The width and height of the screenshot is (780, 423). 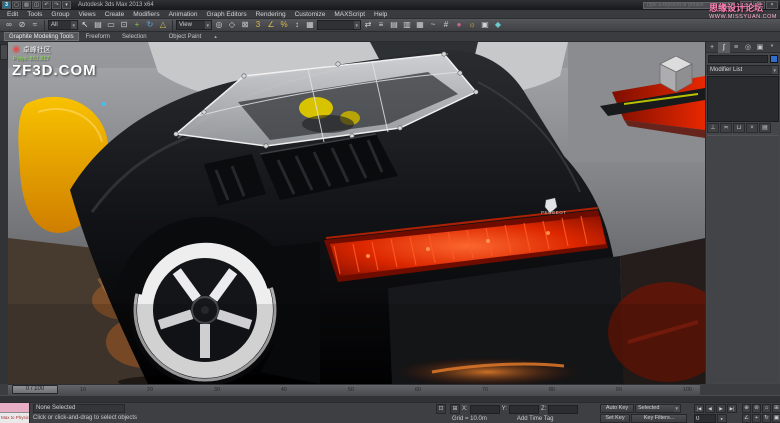 I want to click on edit-named-sets-button: ▦, so click(x=310, y=25).